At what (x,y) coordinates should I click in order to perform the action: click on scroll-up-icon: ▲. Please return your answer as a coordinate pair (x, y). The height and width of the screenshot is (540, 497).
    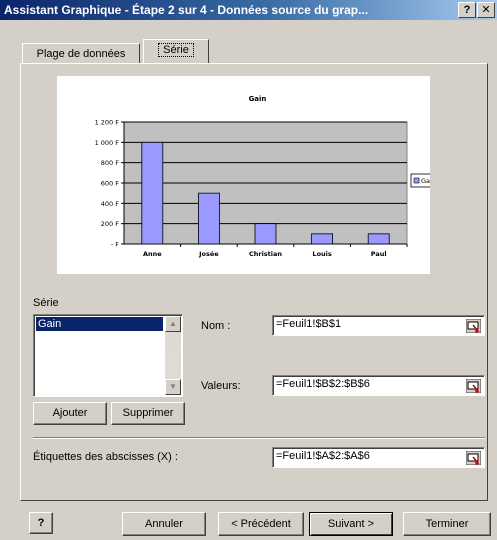
    Looking at the image, I should click on (173, 324).